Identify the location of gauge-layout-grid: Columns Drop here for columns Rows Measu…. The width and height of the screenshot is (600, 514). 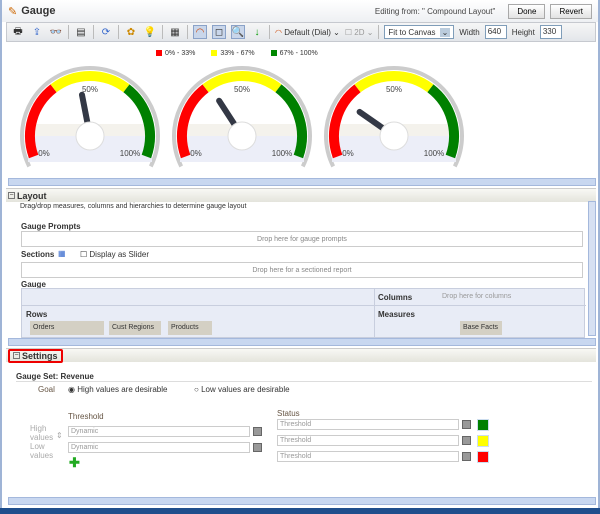
(303, 313).